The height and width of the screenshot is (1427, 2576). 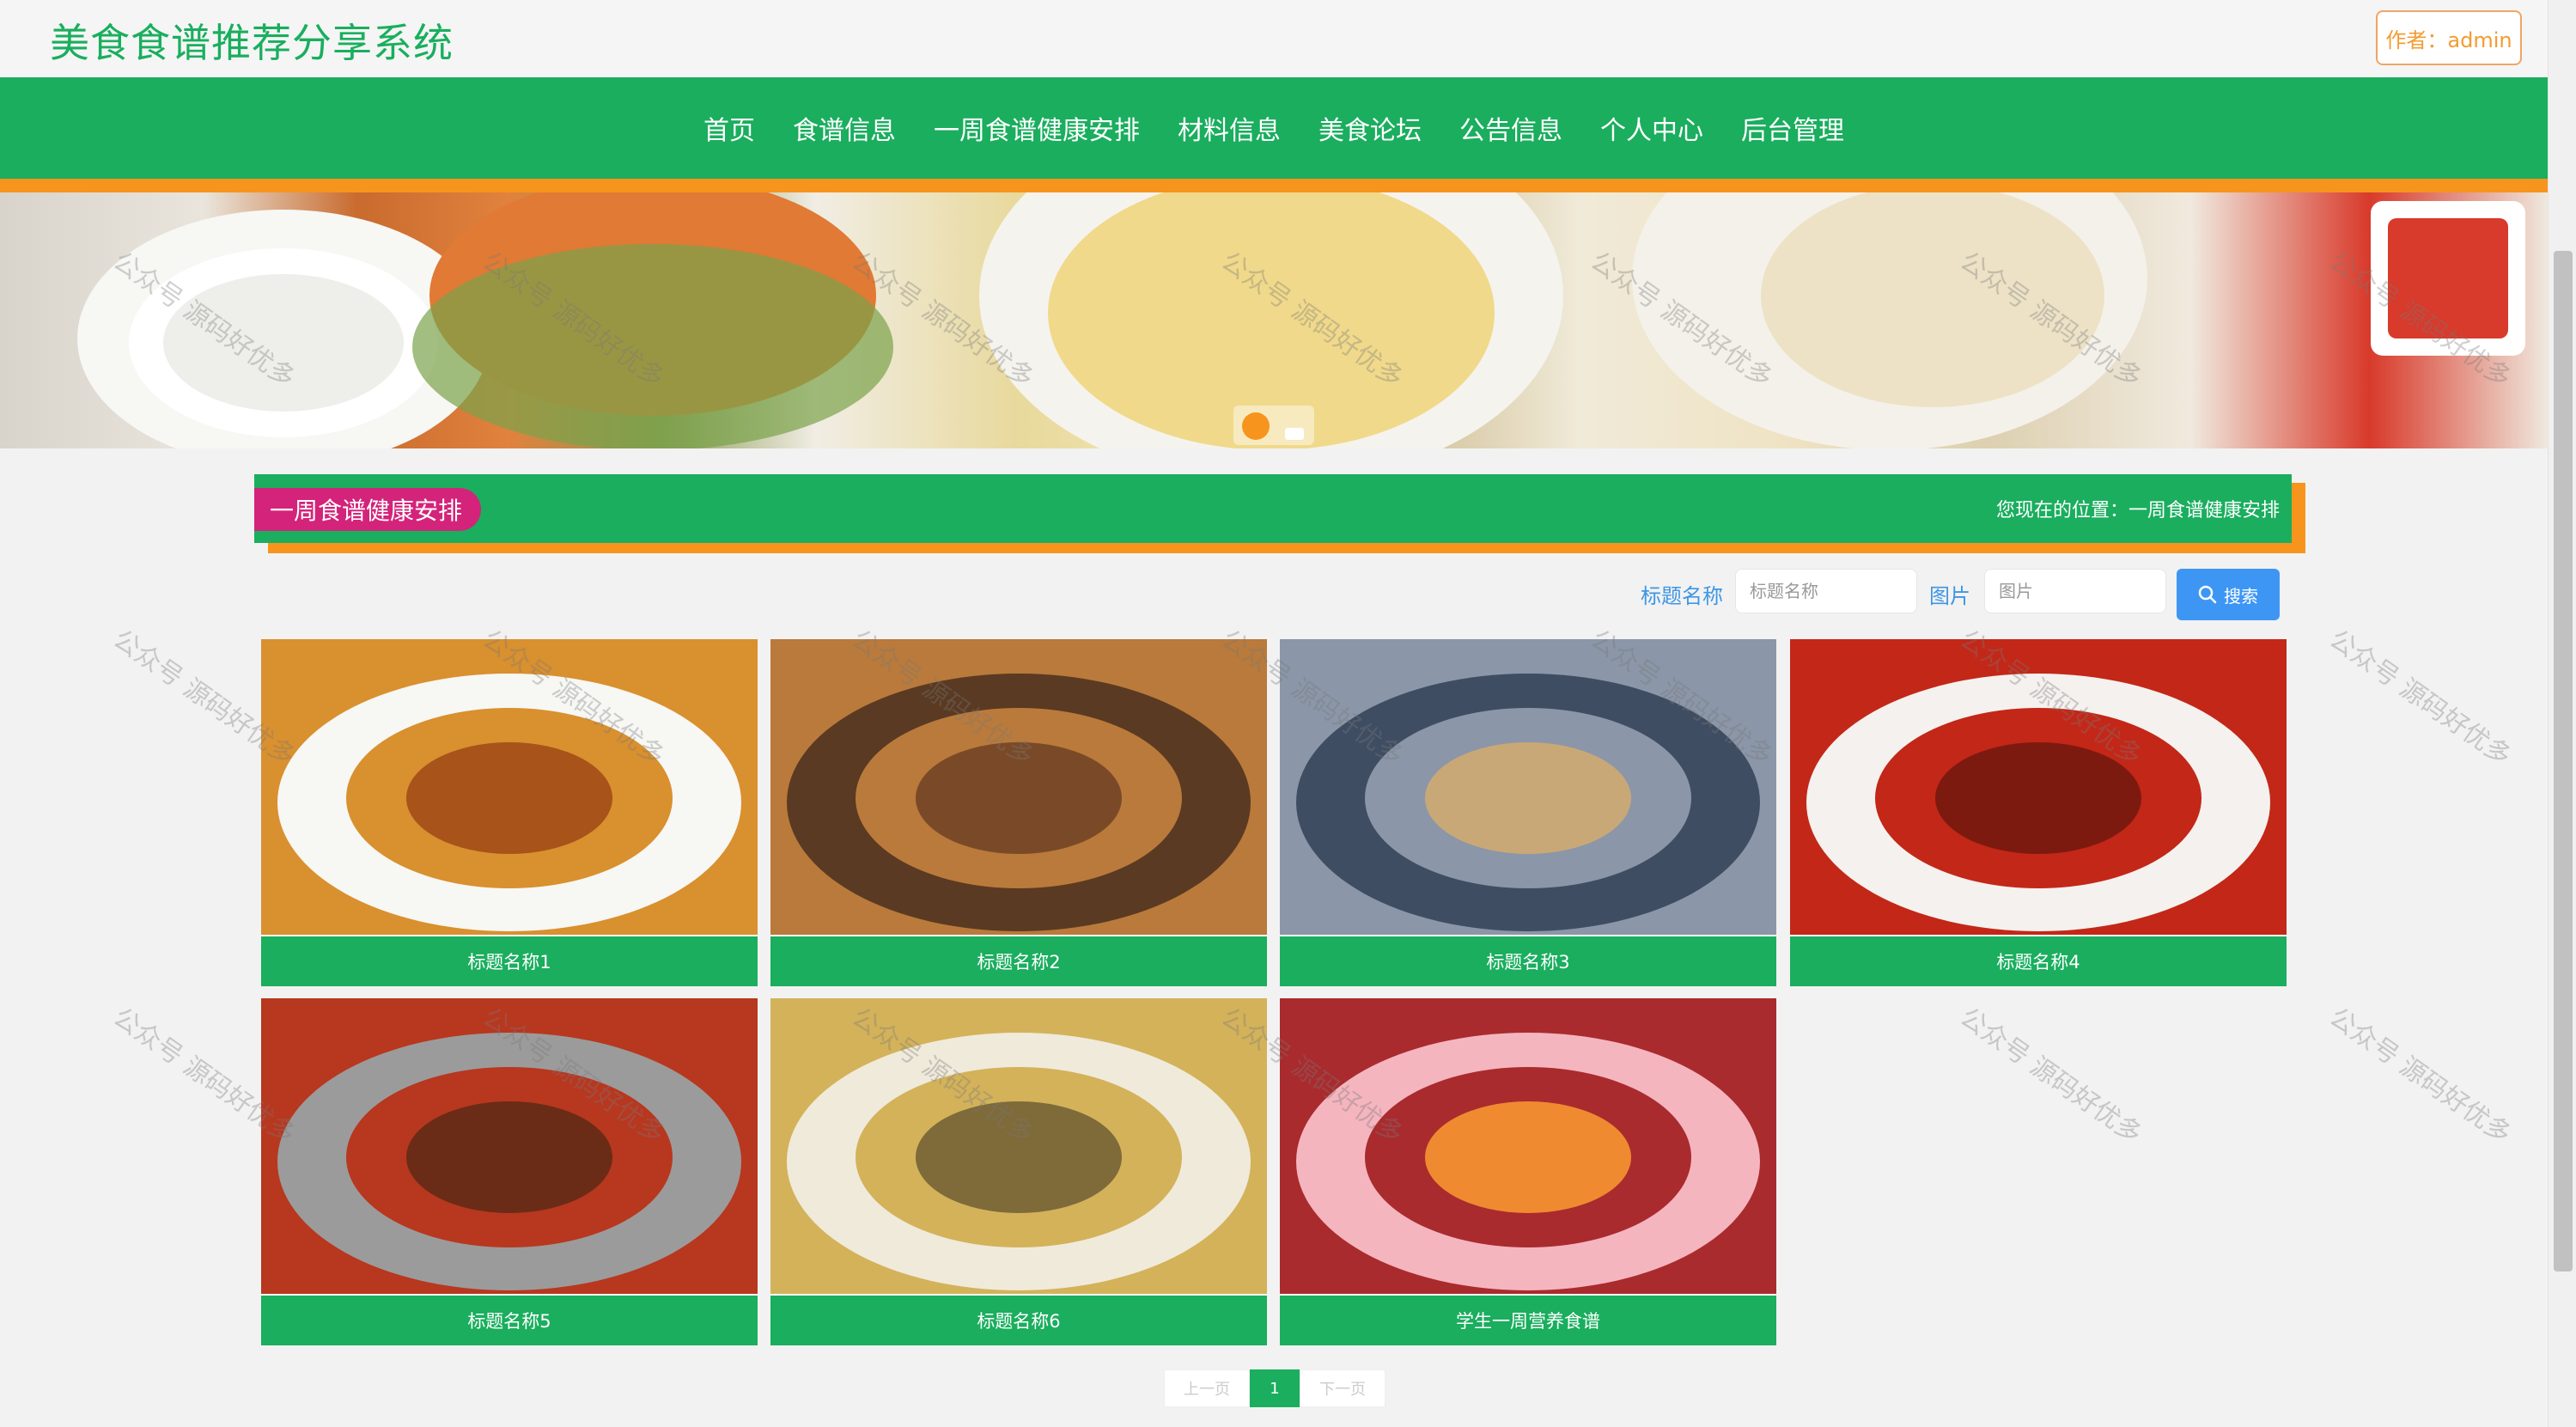 I want to click on carousel-dot, so click(x=1294, y=434).